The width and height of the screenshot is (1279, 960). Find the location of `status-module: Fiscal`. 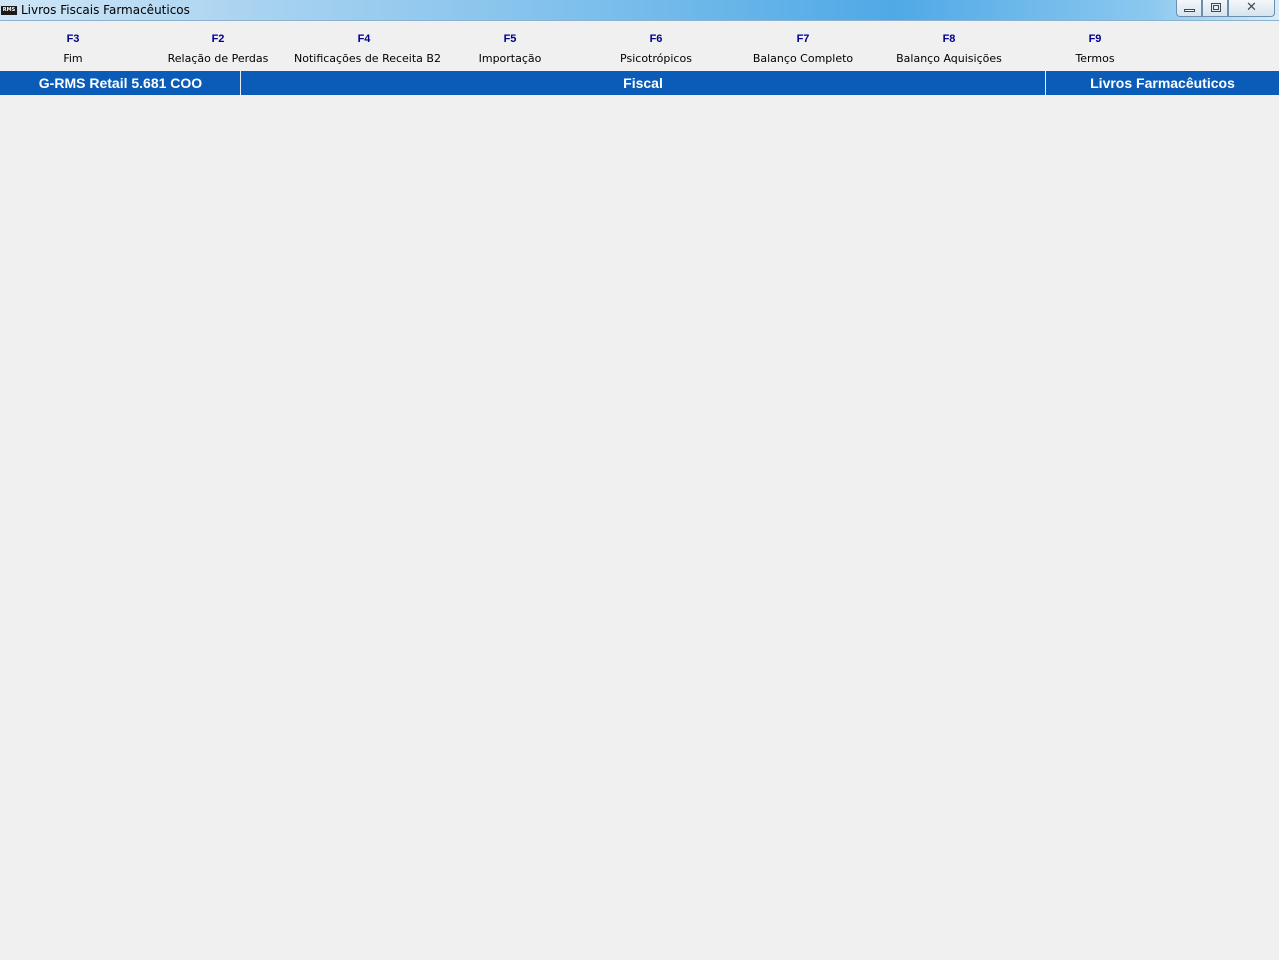

status-module: Fiscal is located at coordinates (643, 83).